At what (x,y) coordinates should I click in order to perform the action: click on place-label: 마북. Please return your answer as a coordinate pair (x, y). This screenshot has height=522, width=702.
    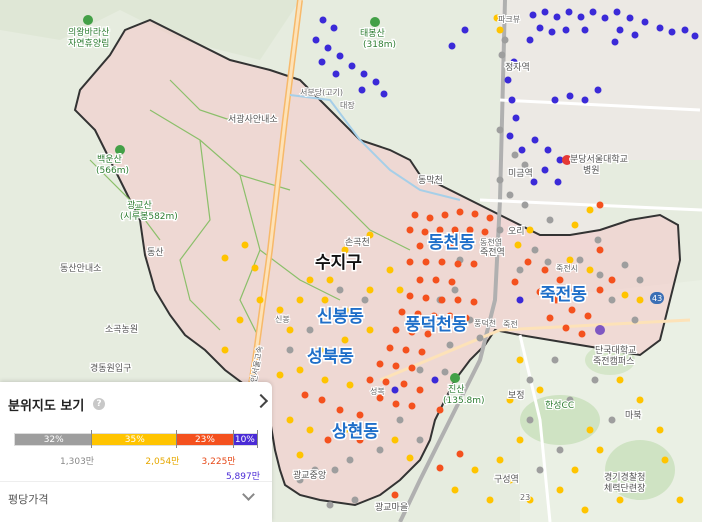
    Looking at the image, I should click on (633, 415).